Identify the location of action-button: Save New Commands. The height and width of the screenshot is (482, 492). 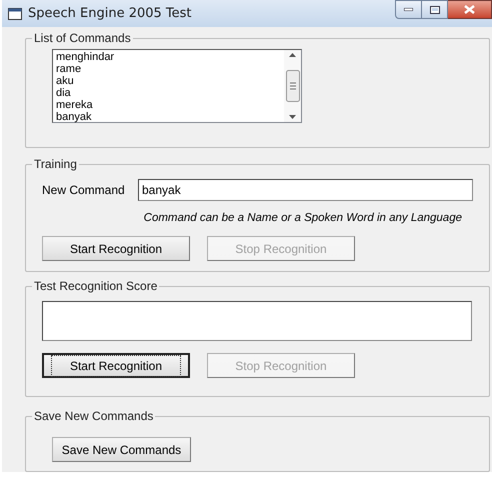
(121, 449).